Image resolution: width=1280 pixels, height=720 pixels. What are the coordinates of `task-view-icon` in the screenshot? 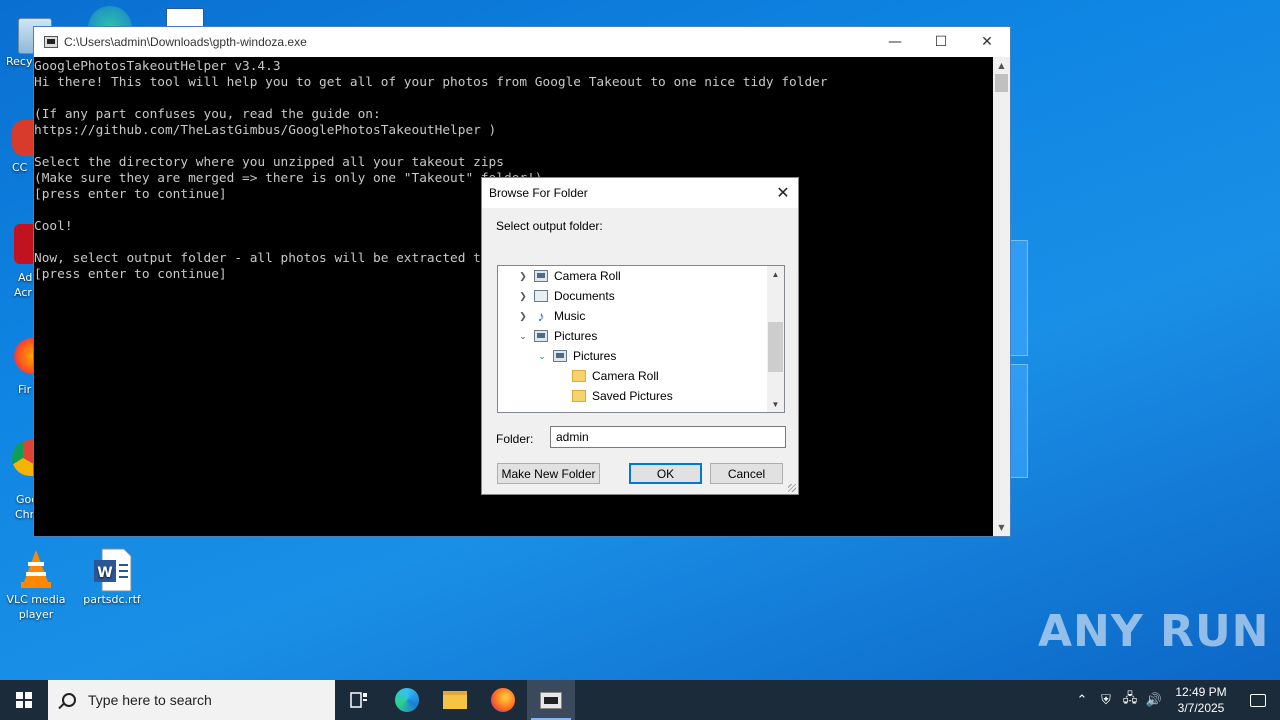 It's located at (358, 700).